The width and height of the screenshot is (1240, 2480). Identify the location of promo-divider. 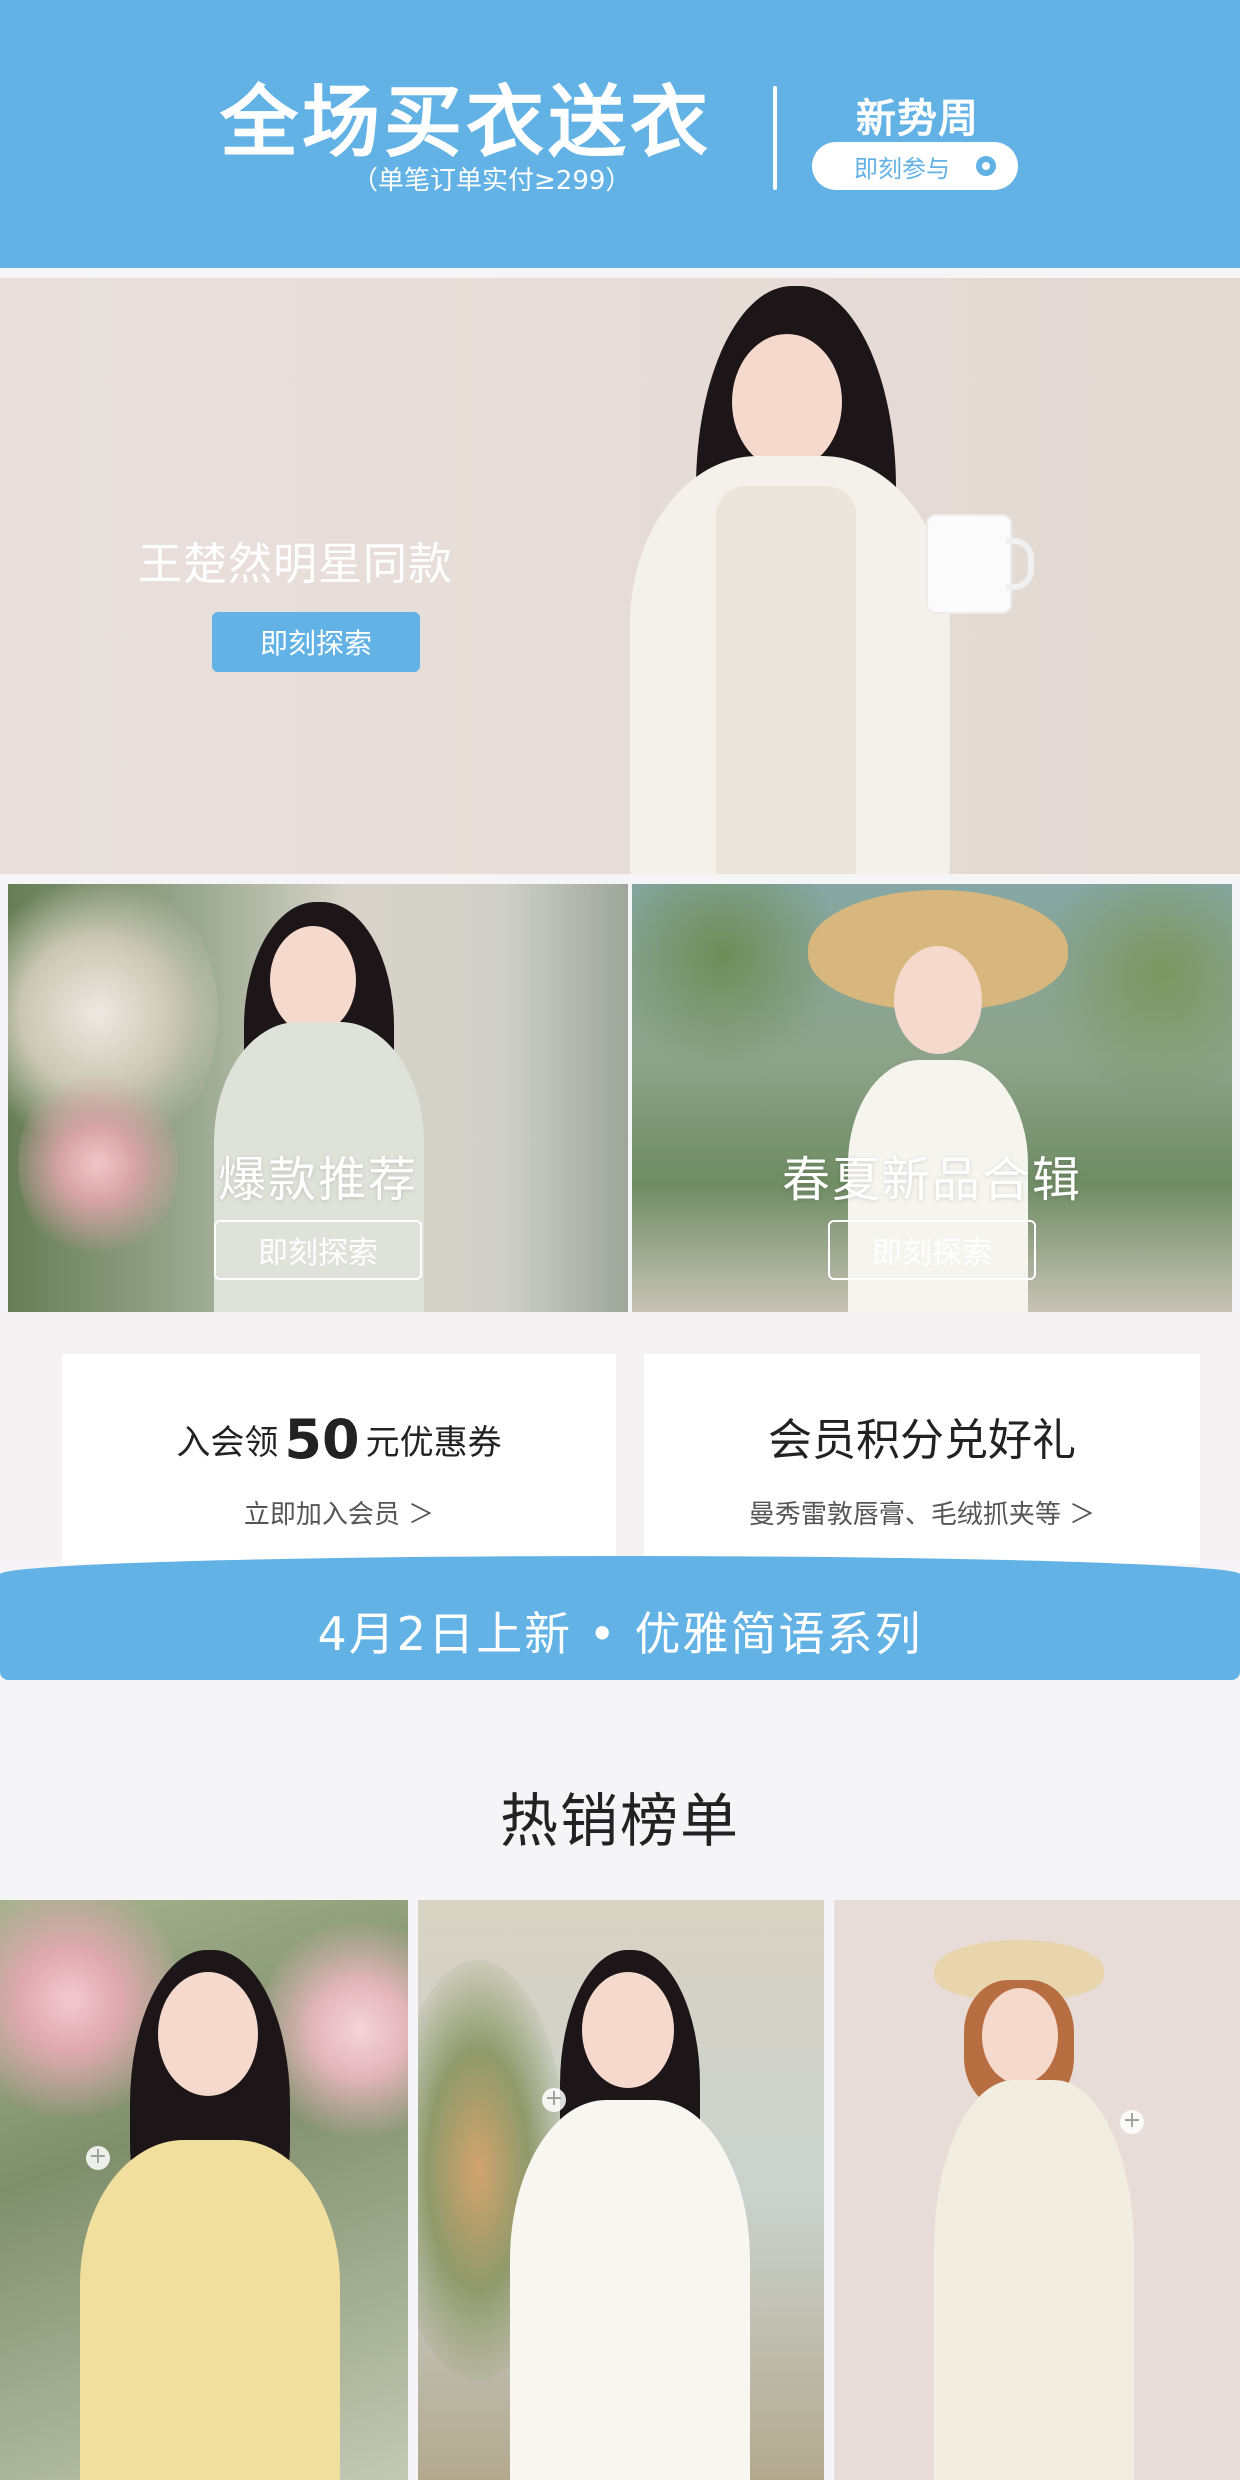
(775, 138).